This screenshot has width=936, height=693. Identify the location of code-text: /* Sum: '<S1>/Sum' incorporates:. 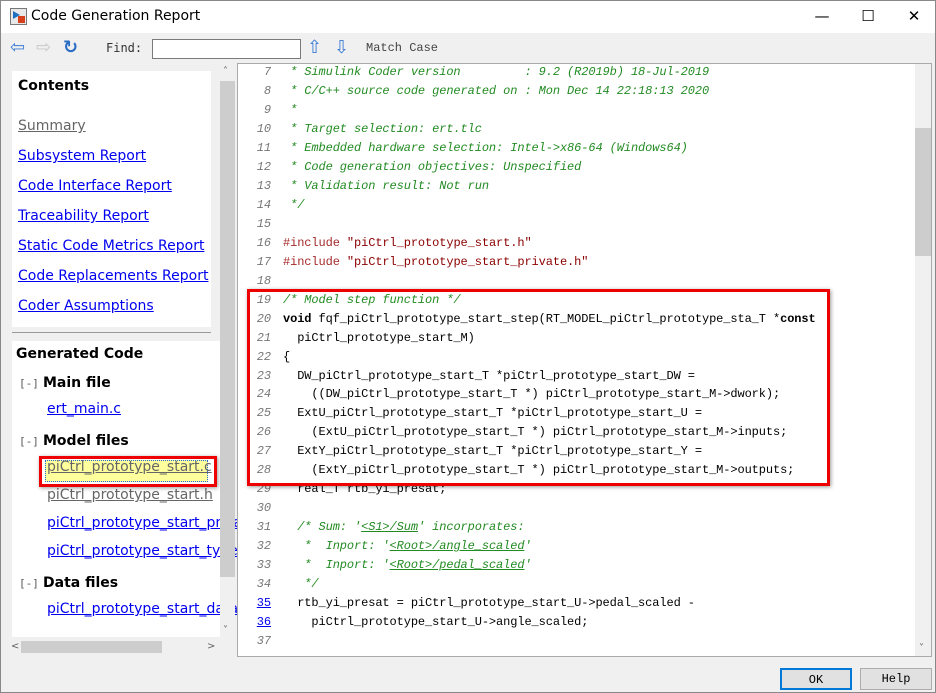
(403, 527).